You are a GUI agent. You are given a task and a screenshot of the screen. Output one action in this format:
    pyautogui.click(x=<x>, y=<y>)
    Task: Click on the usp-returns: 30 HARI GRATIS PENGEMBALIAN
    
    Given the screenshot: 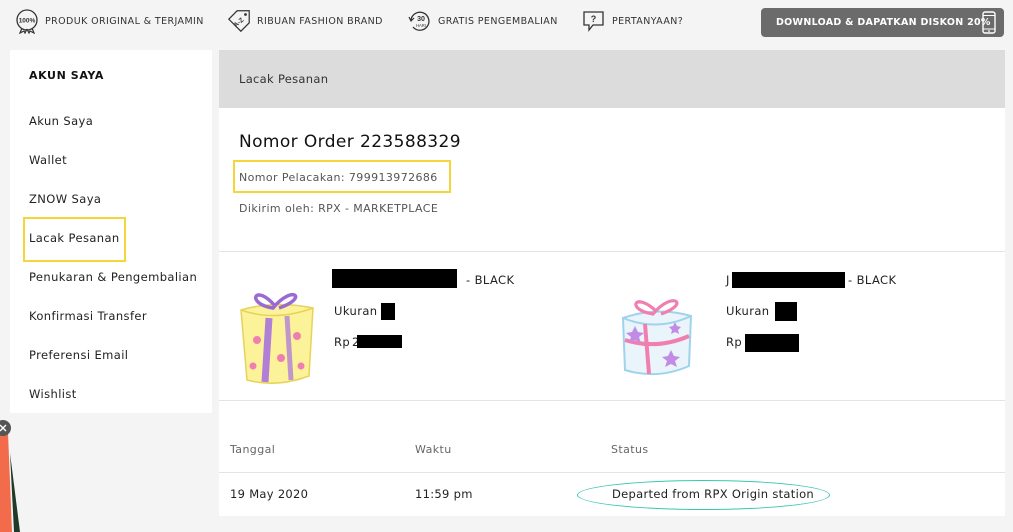 What is the action you would take?
    pyautogui.click(x=482, y=21)
    